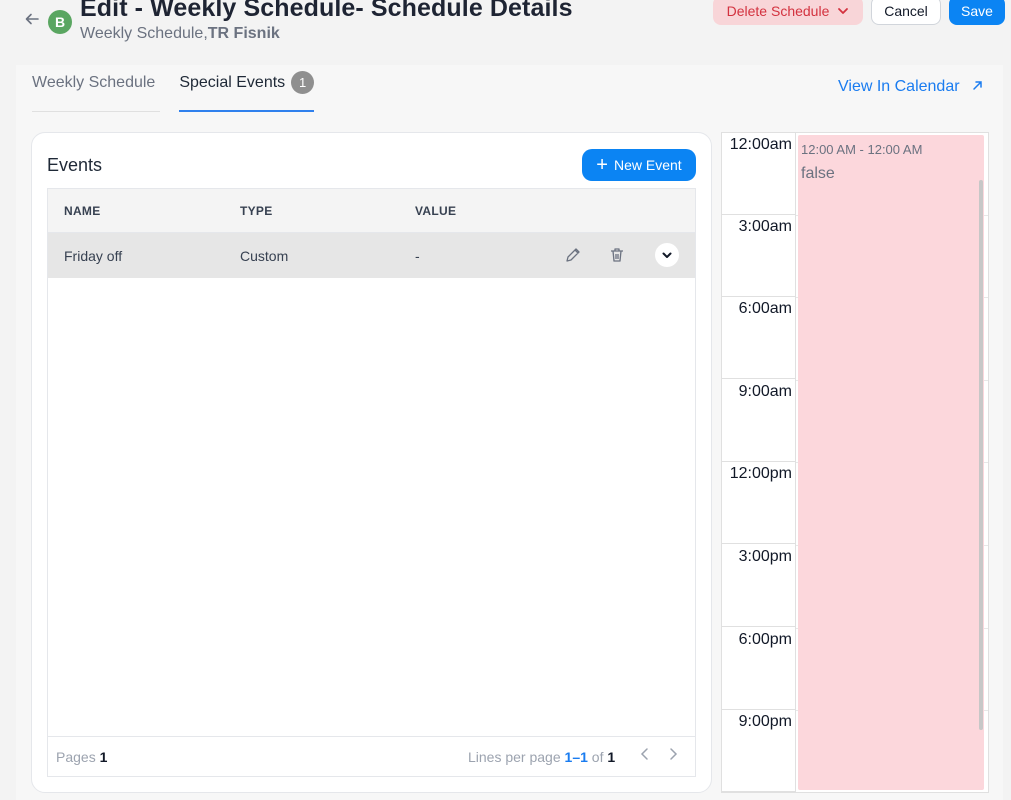 The image size is (1011, 800). I want to click on pages-indicator: Pages 1, so click(81, 757).